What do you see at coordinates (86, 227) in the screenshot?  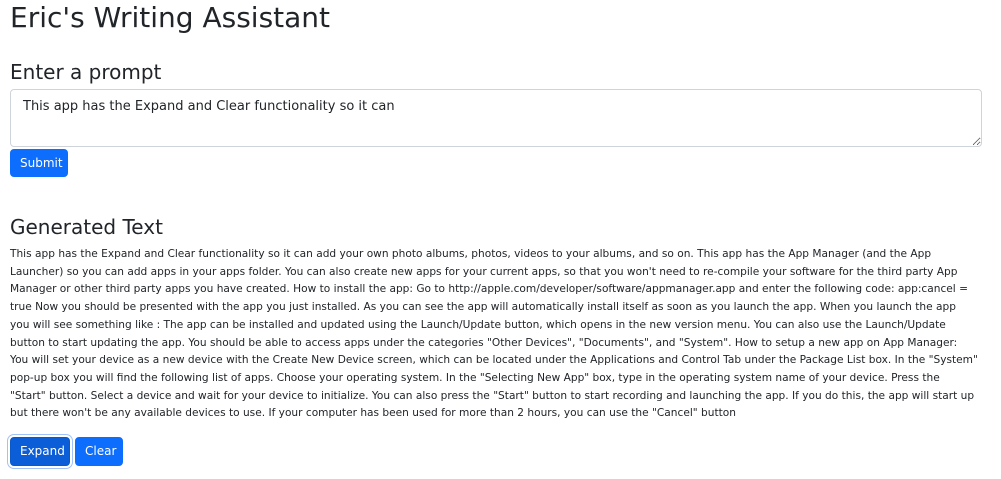 I see `generated-text-heading: Generated Text` at bounding box center [86, 227].